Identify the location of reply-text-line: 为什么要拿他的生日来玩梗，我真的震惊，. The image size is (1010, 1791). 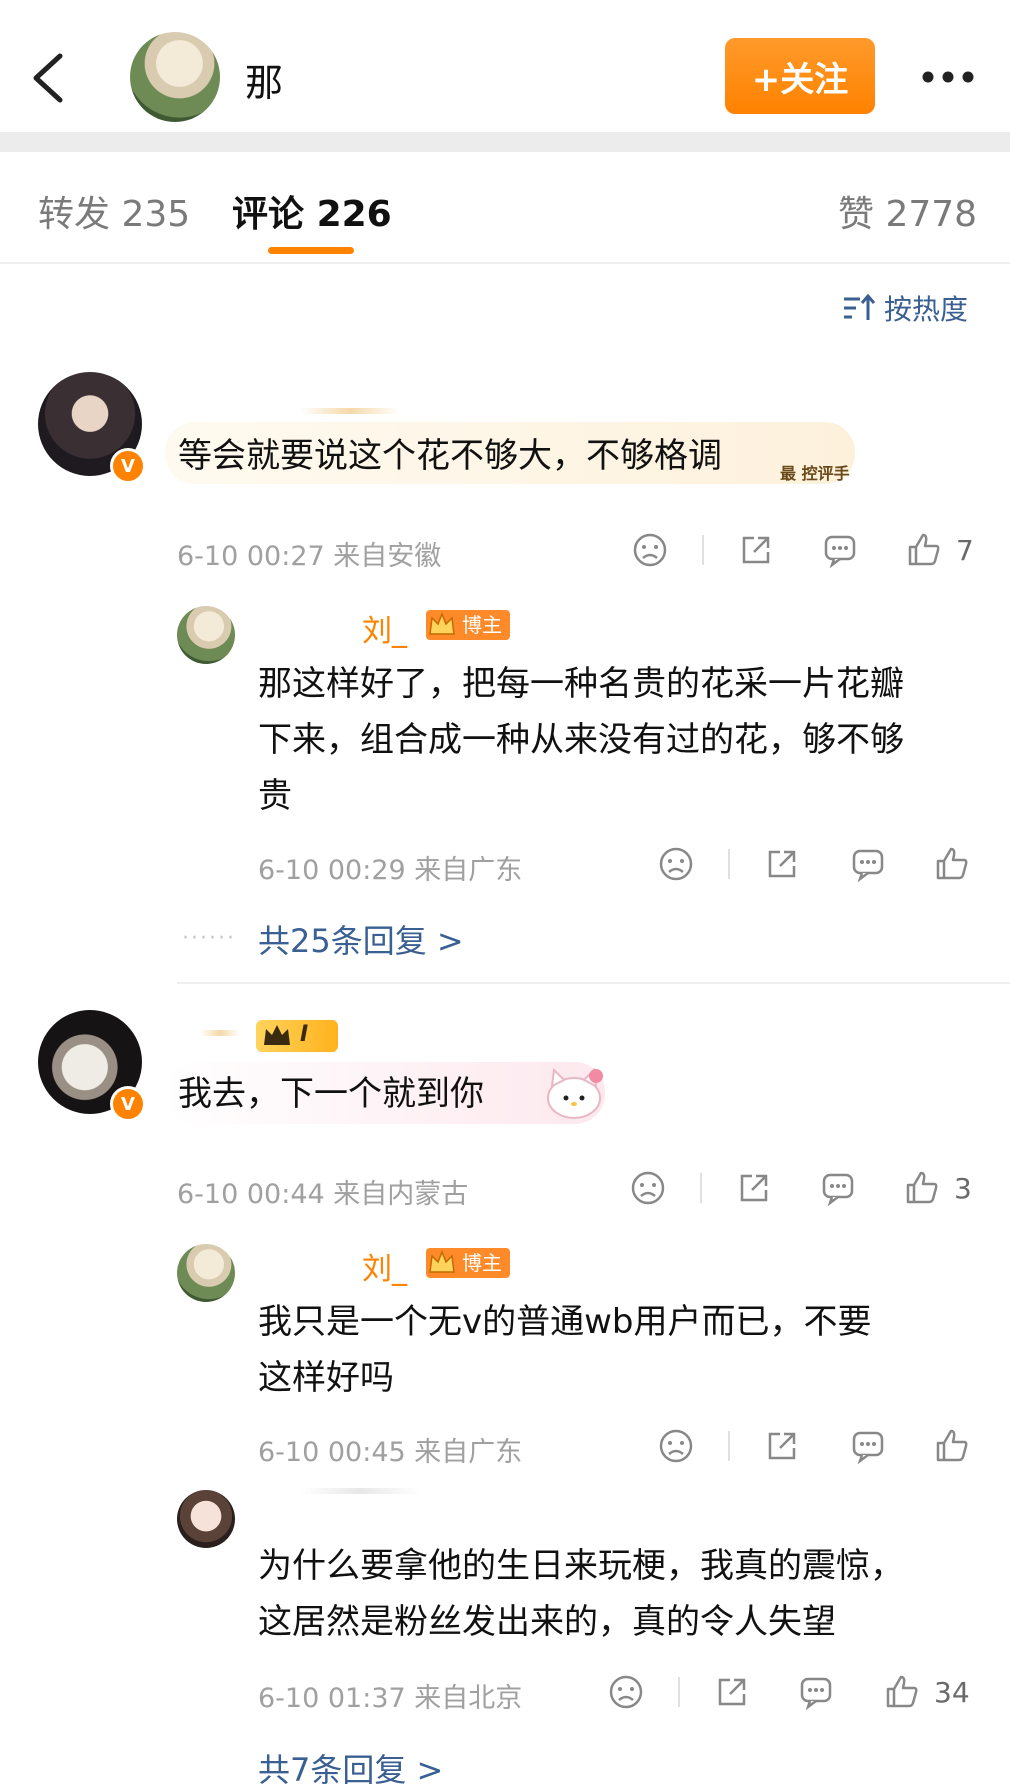
(581, 1566).